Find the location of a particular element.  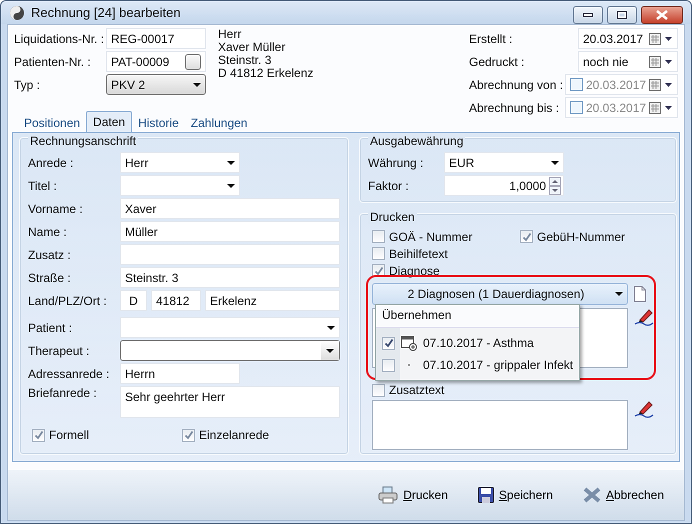

text-field: D is located at coordinates (133, 300).